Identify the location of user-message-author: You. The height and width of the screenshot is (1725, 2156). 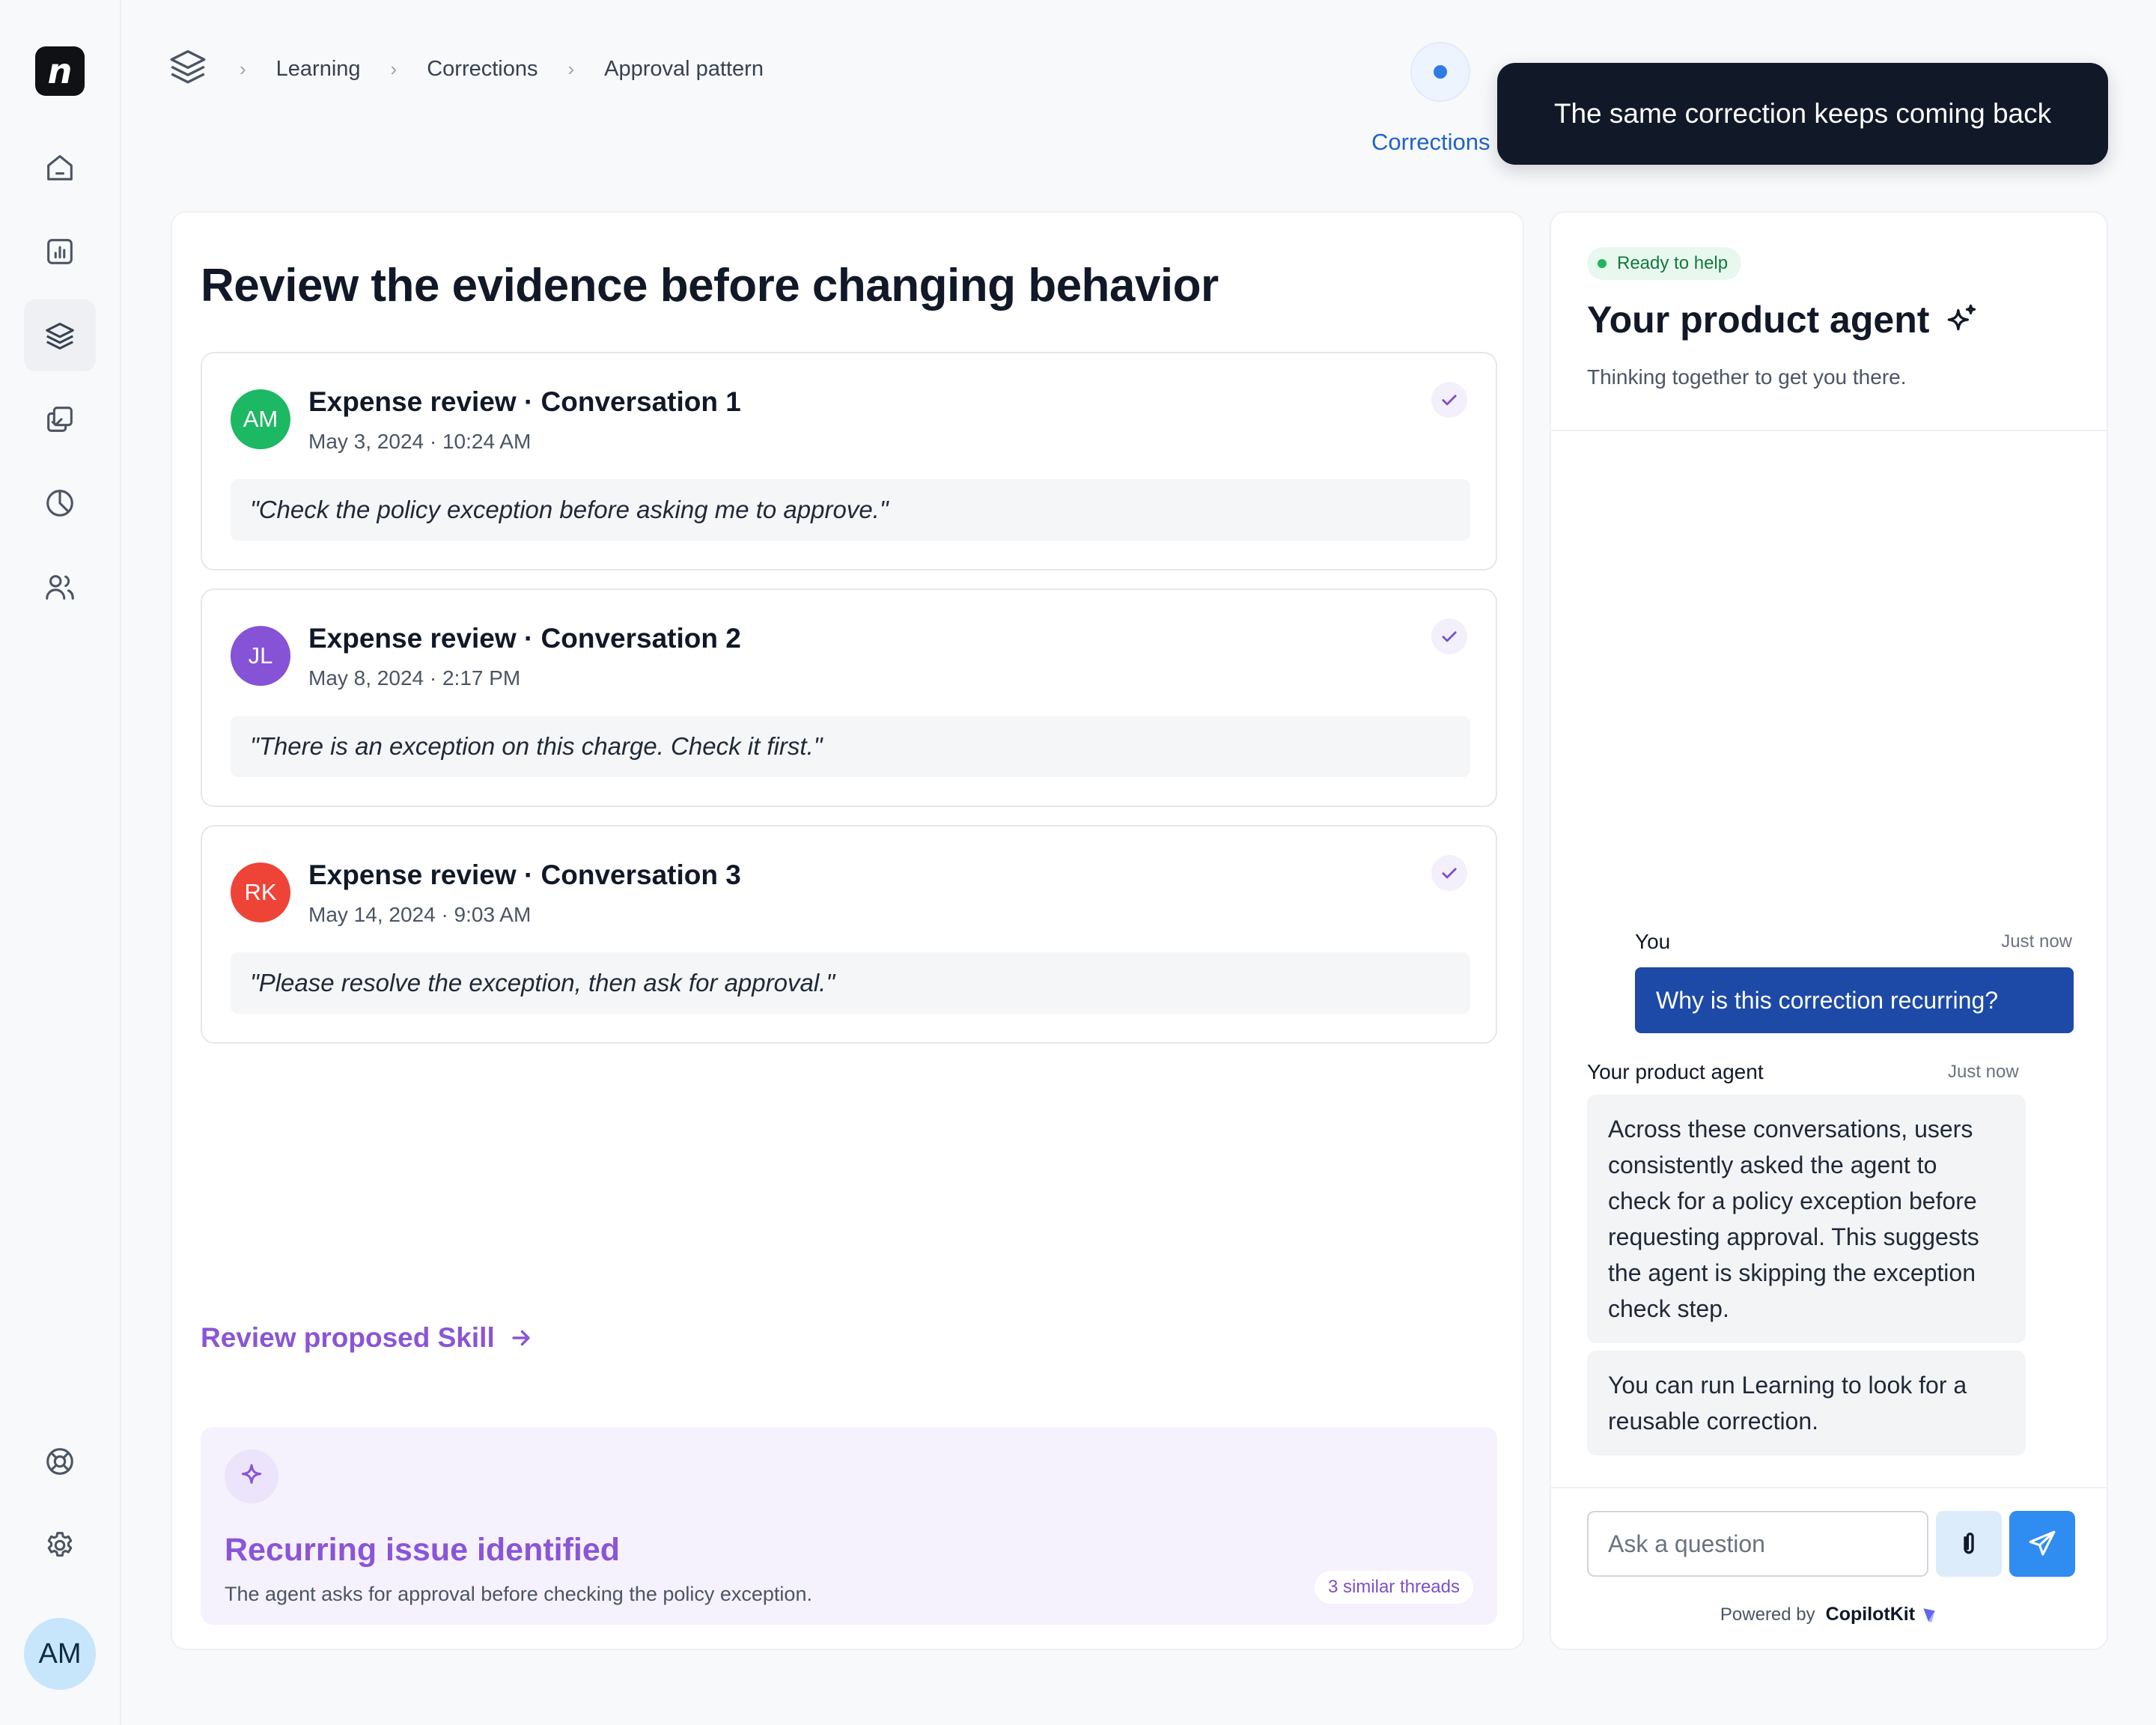
(1653, 941).